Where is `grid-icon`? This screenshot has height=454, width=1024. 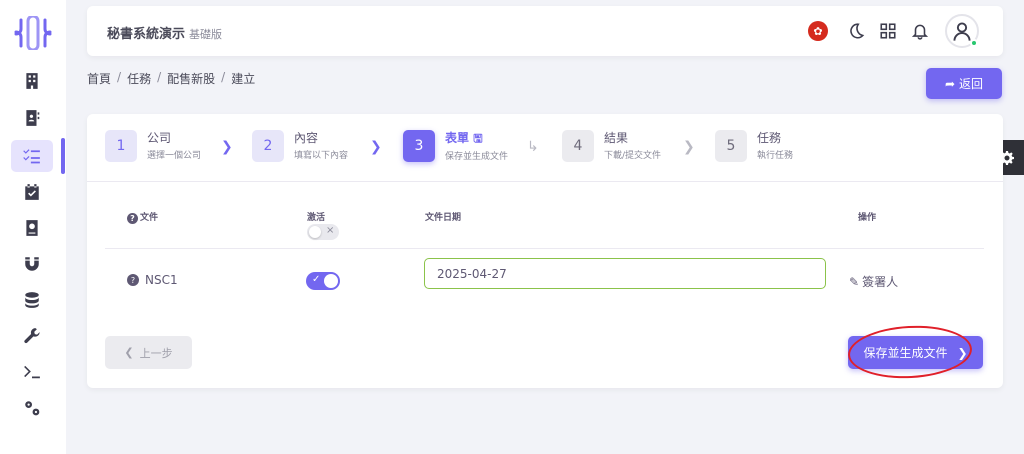
grid-icon is located at coordinates (888, 31).